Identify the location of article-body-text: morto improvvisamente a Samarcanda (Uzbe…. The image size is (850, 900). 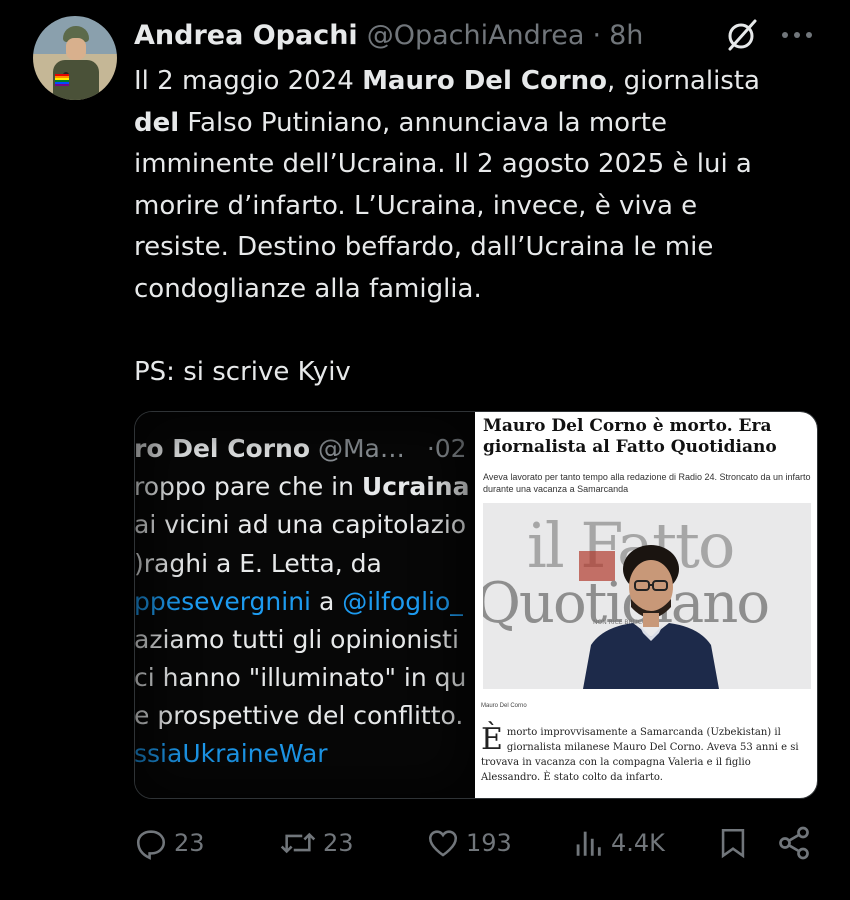
(640, 755).